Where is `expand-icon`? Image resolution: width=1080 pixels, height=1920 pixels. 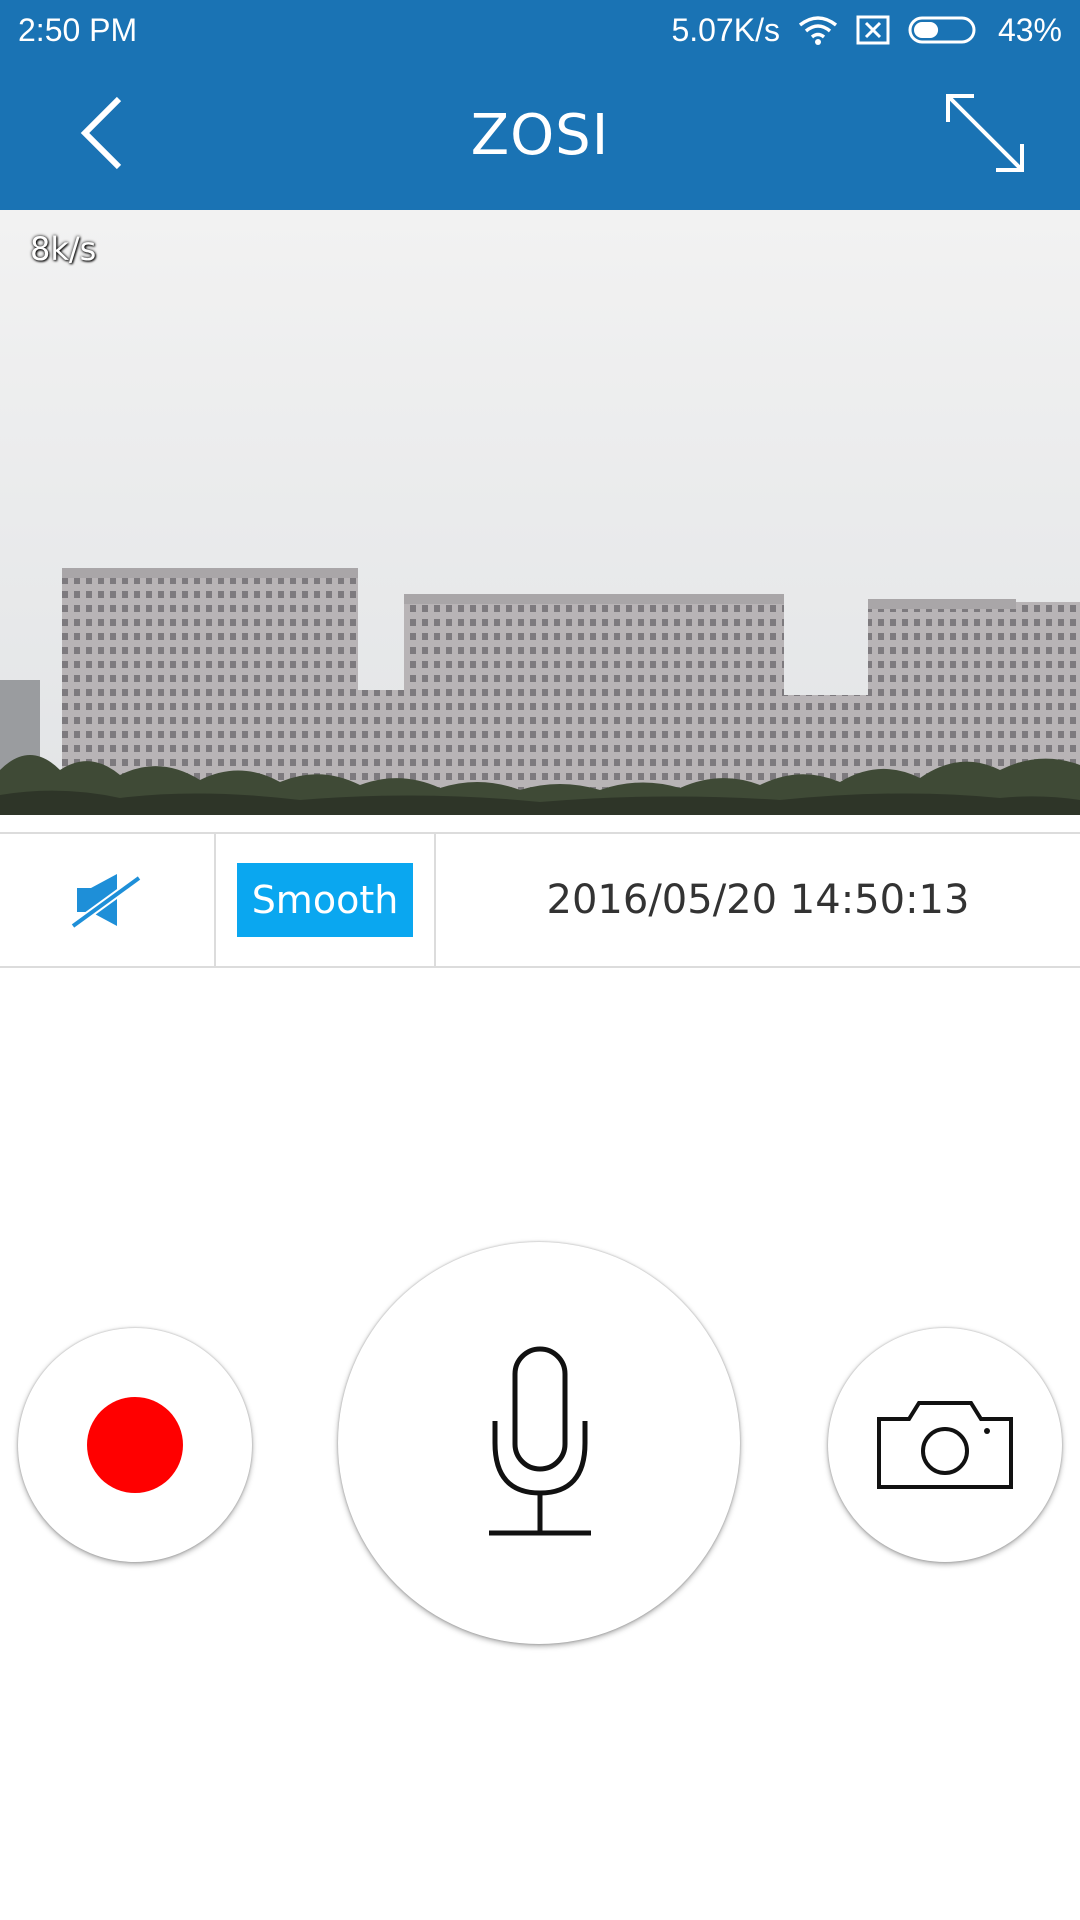 expand-icon is located at coordinates (985, 133).